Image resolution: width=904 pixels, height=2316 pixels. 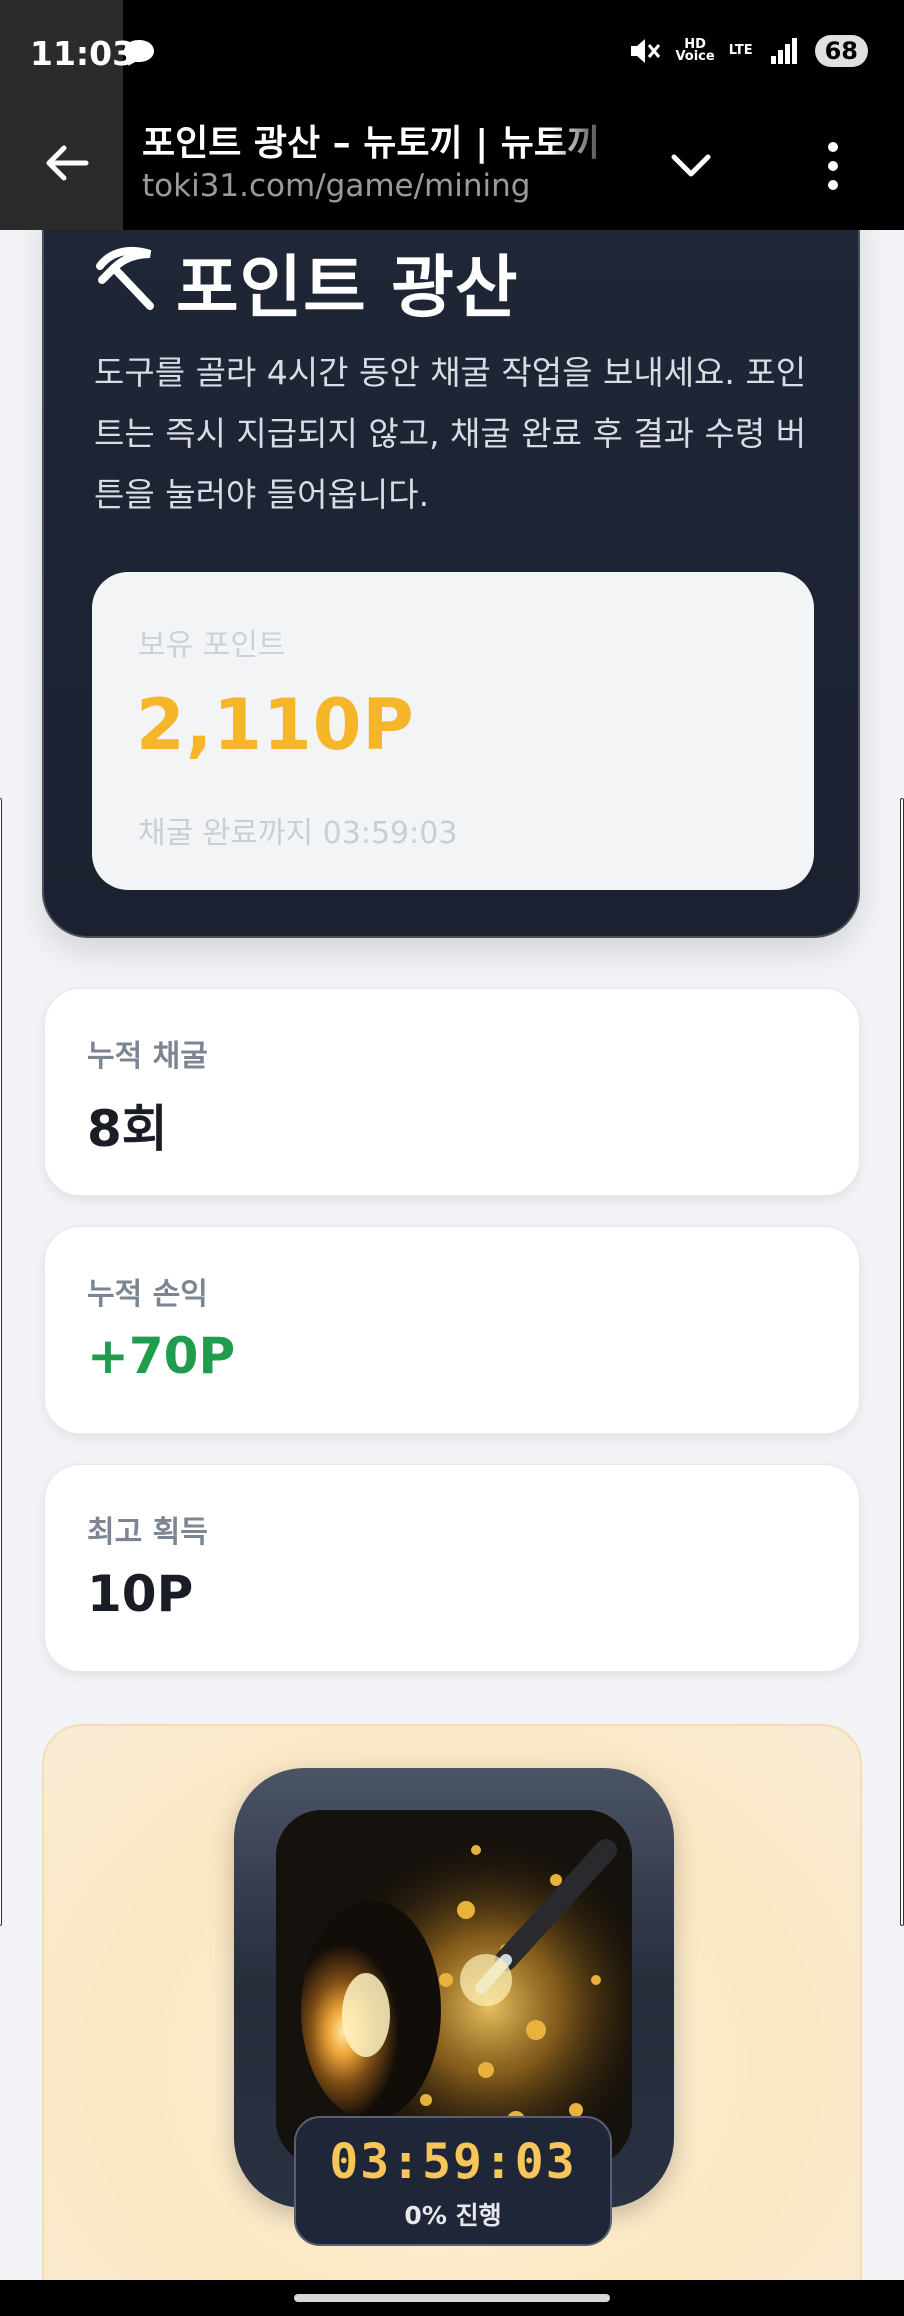 I want to click on status-bar: 11:03 HD Voice LTE 68, so click(x=452, y=115).